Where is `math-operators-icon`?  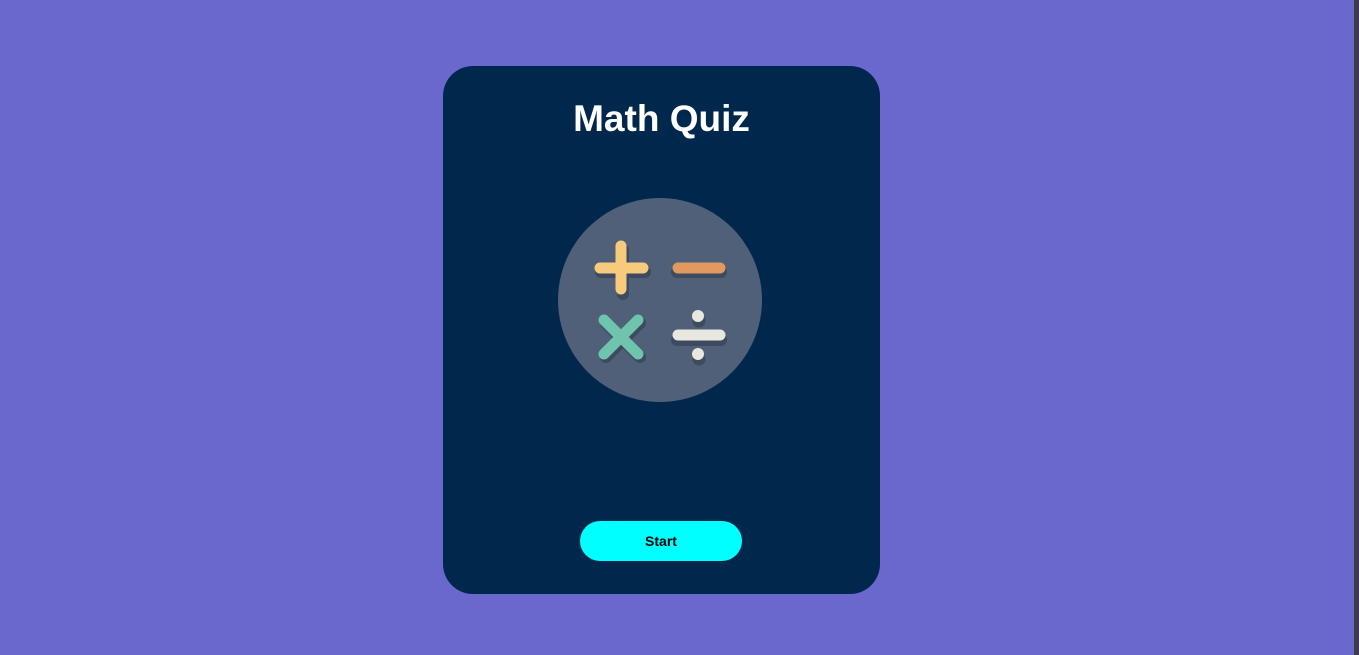 math-operators-icon is located at coordinates (660, 300).